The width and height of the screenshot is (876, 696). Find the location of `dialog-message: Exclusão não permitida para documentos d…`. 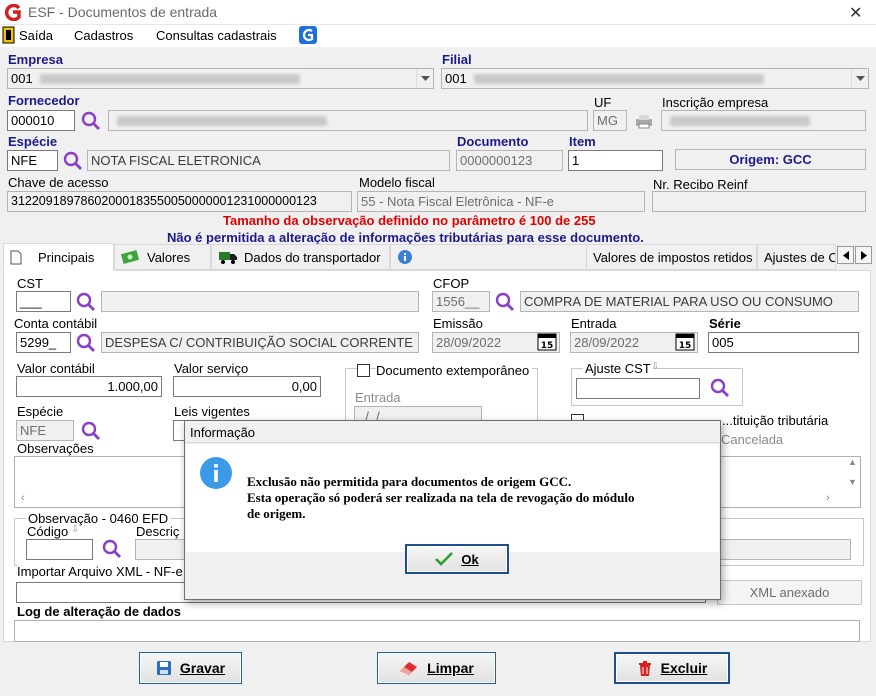

dialog-message: Exclusão não permitida para documentos d… is located at coordinates (440, 498).